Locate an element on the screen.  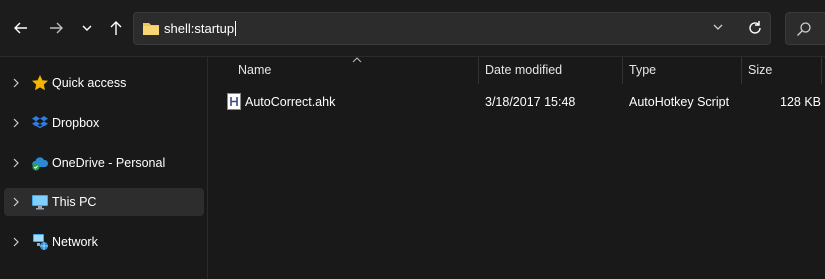
refresh-button is located at coordinates (755, 28).